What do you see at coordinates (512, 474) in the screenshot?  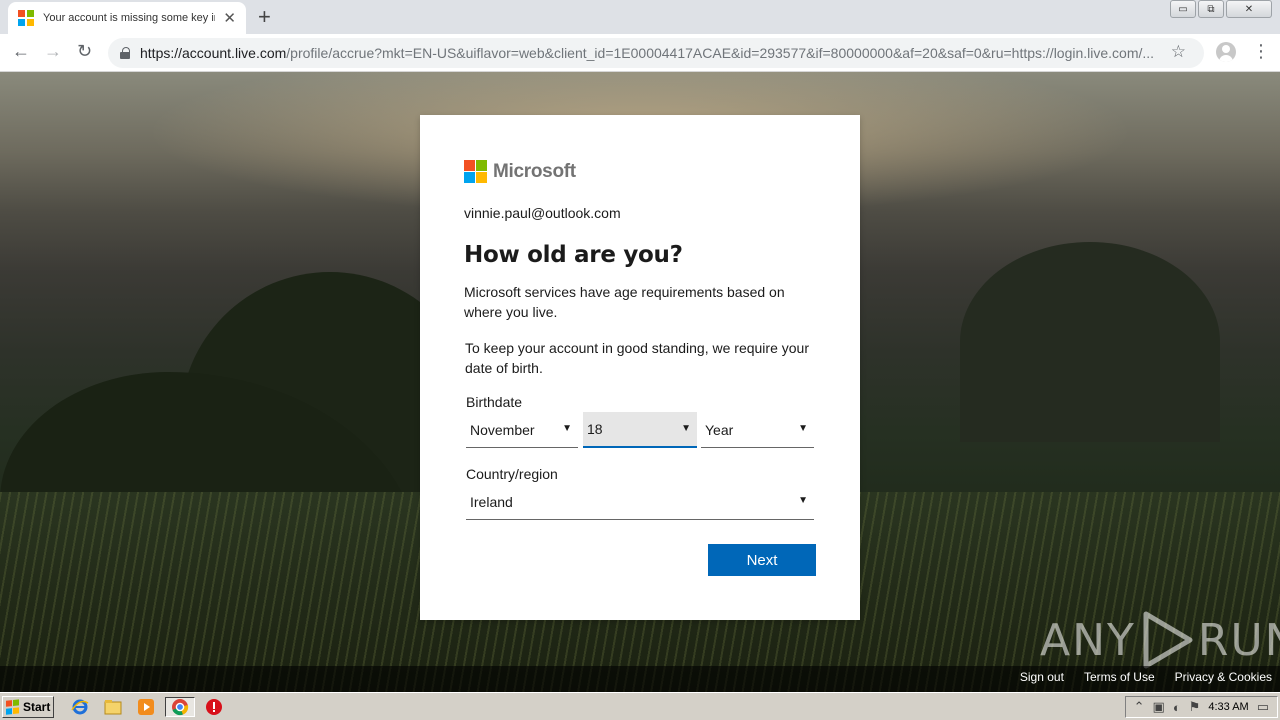 I see `country-label: Country/region` at bounding box center [512, 474].